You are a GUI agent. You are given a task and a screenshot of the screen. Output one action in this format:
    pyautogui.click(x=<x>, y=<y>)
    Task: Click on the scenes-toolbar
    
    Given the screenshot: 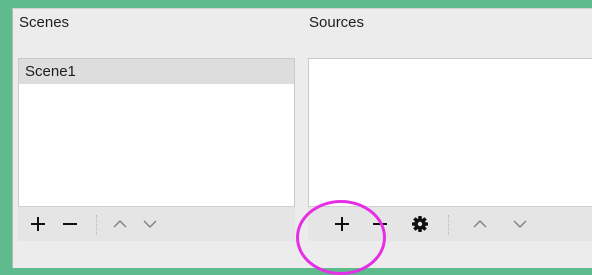 What is the action you would take?
    pyautogui.click(x=156, y=223)
    